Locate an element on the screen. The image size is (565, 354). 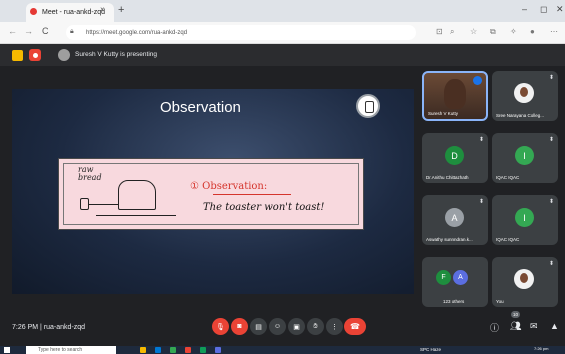
meeting-code: rua-ankd-zqd is located at coordinates (64, 327).